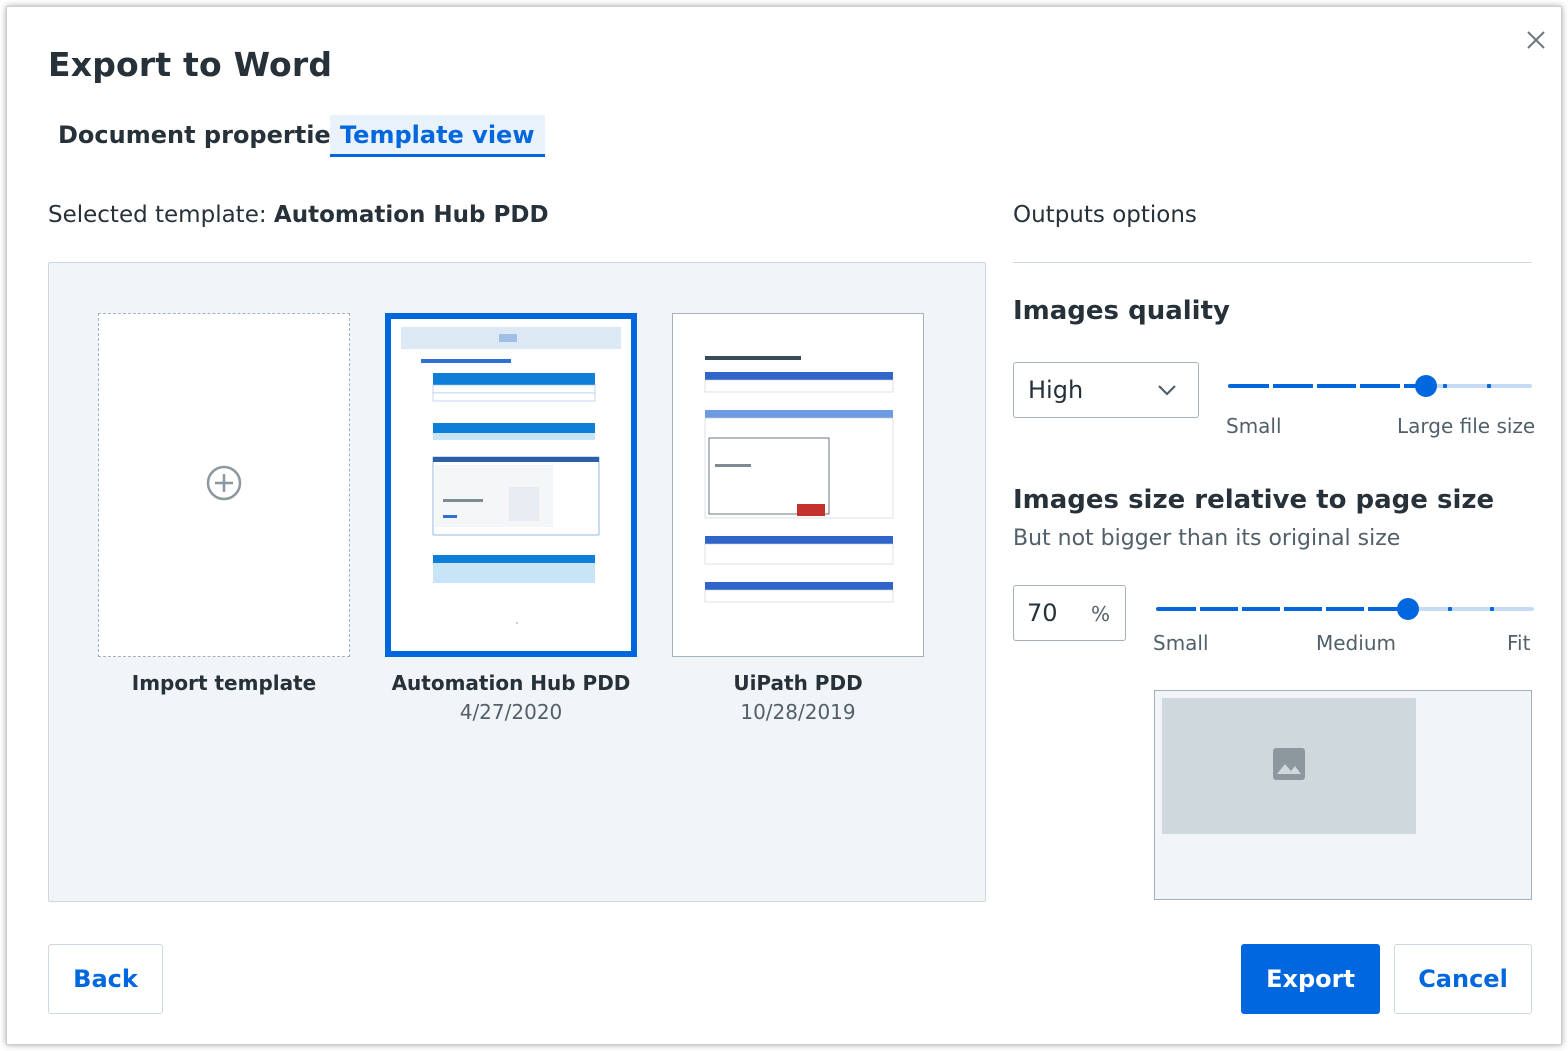  Describe the element at coordinates (1207, 538) in the screenshot. I see `images-size-subtitle: But not bigger than its original size` at that location.